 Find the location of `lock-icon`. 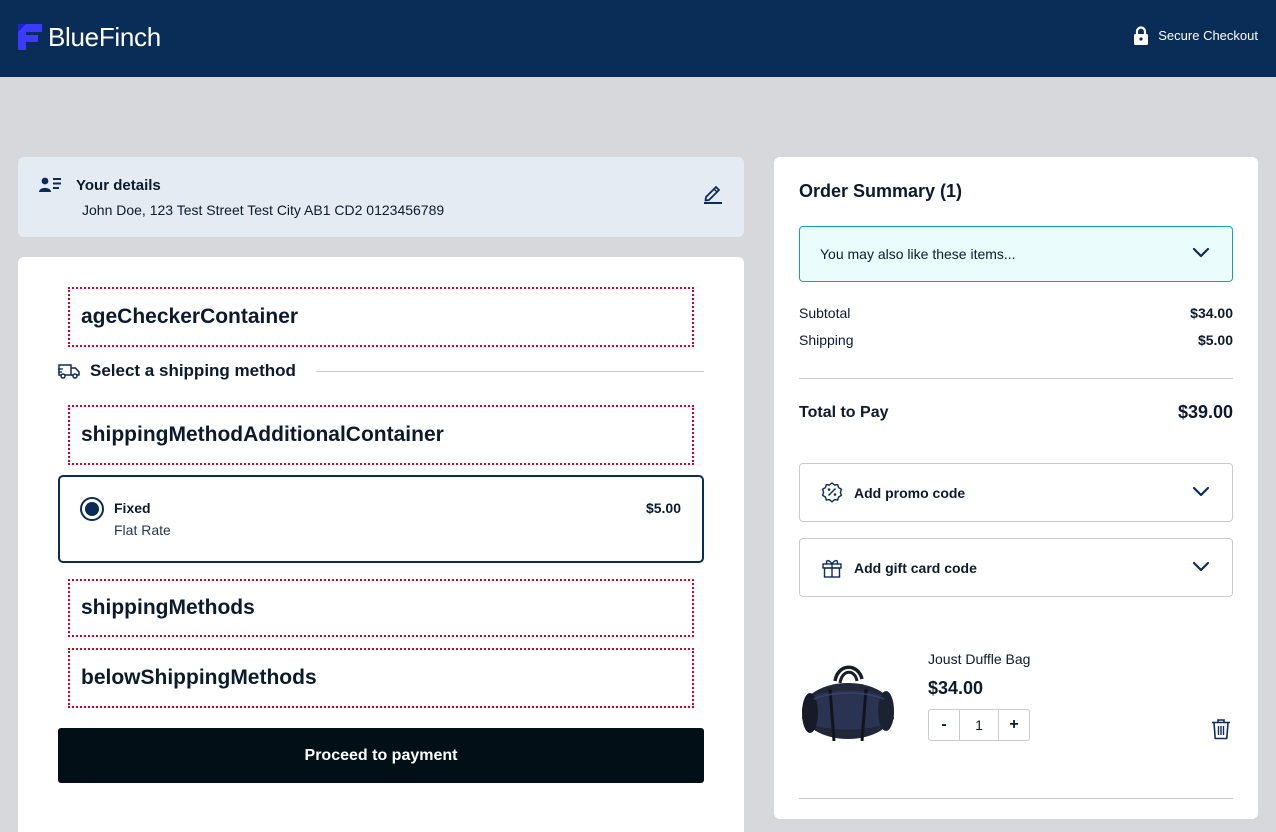

lock-icon is located at coordinates (1141, 35).